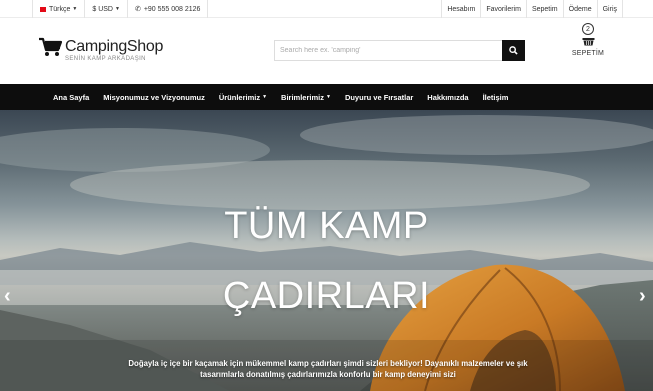 The height and width of the screenshot is (391, 653). What do you see at coordinates (172, 9) in the screenshot?
I see `phone-number: +90 555 008 2126` at bounding box center [172, 9].